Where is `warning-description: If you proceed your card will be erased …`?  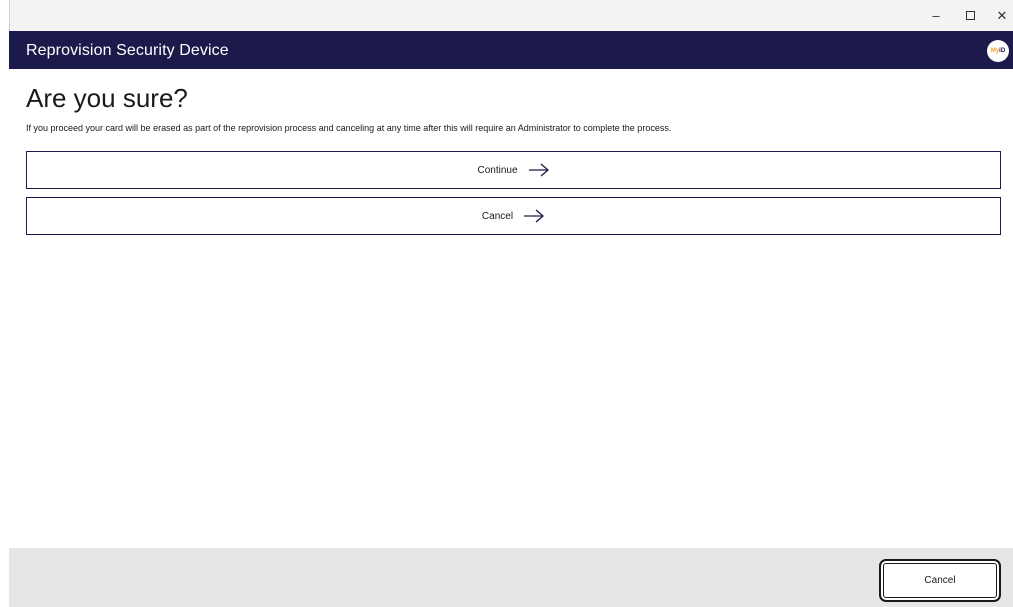
warning-description: If you proceed your card will be erased … is located at coordinates (349, 128).